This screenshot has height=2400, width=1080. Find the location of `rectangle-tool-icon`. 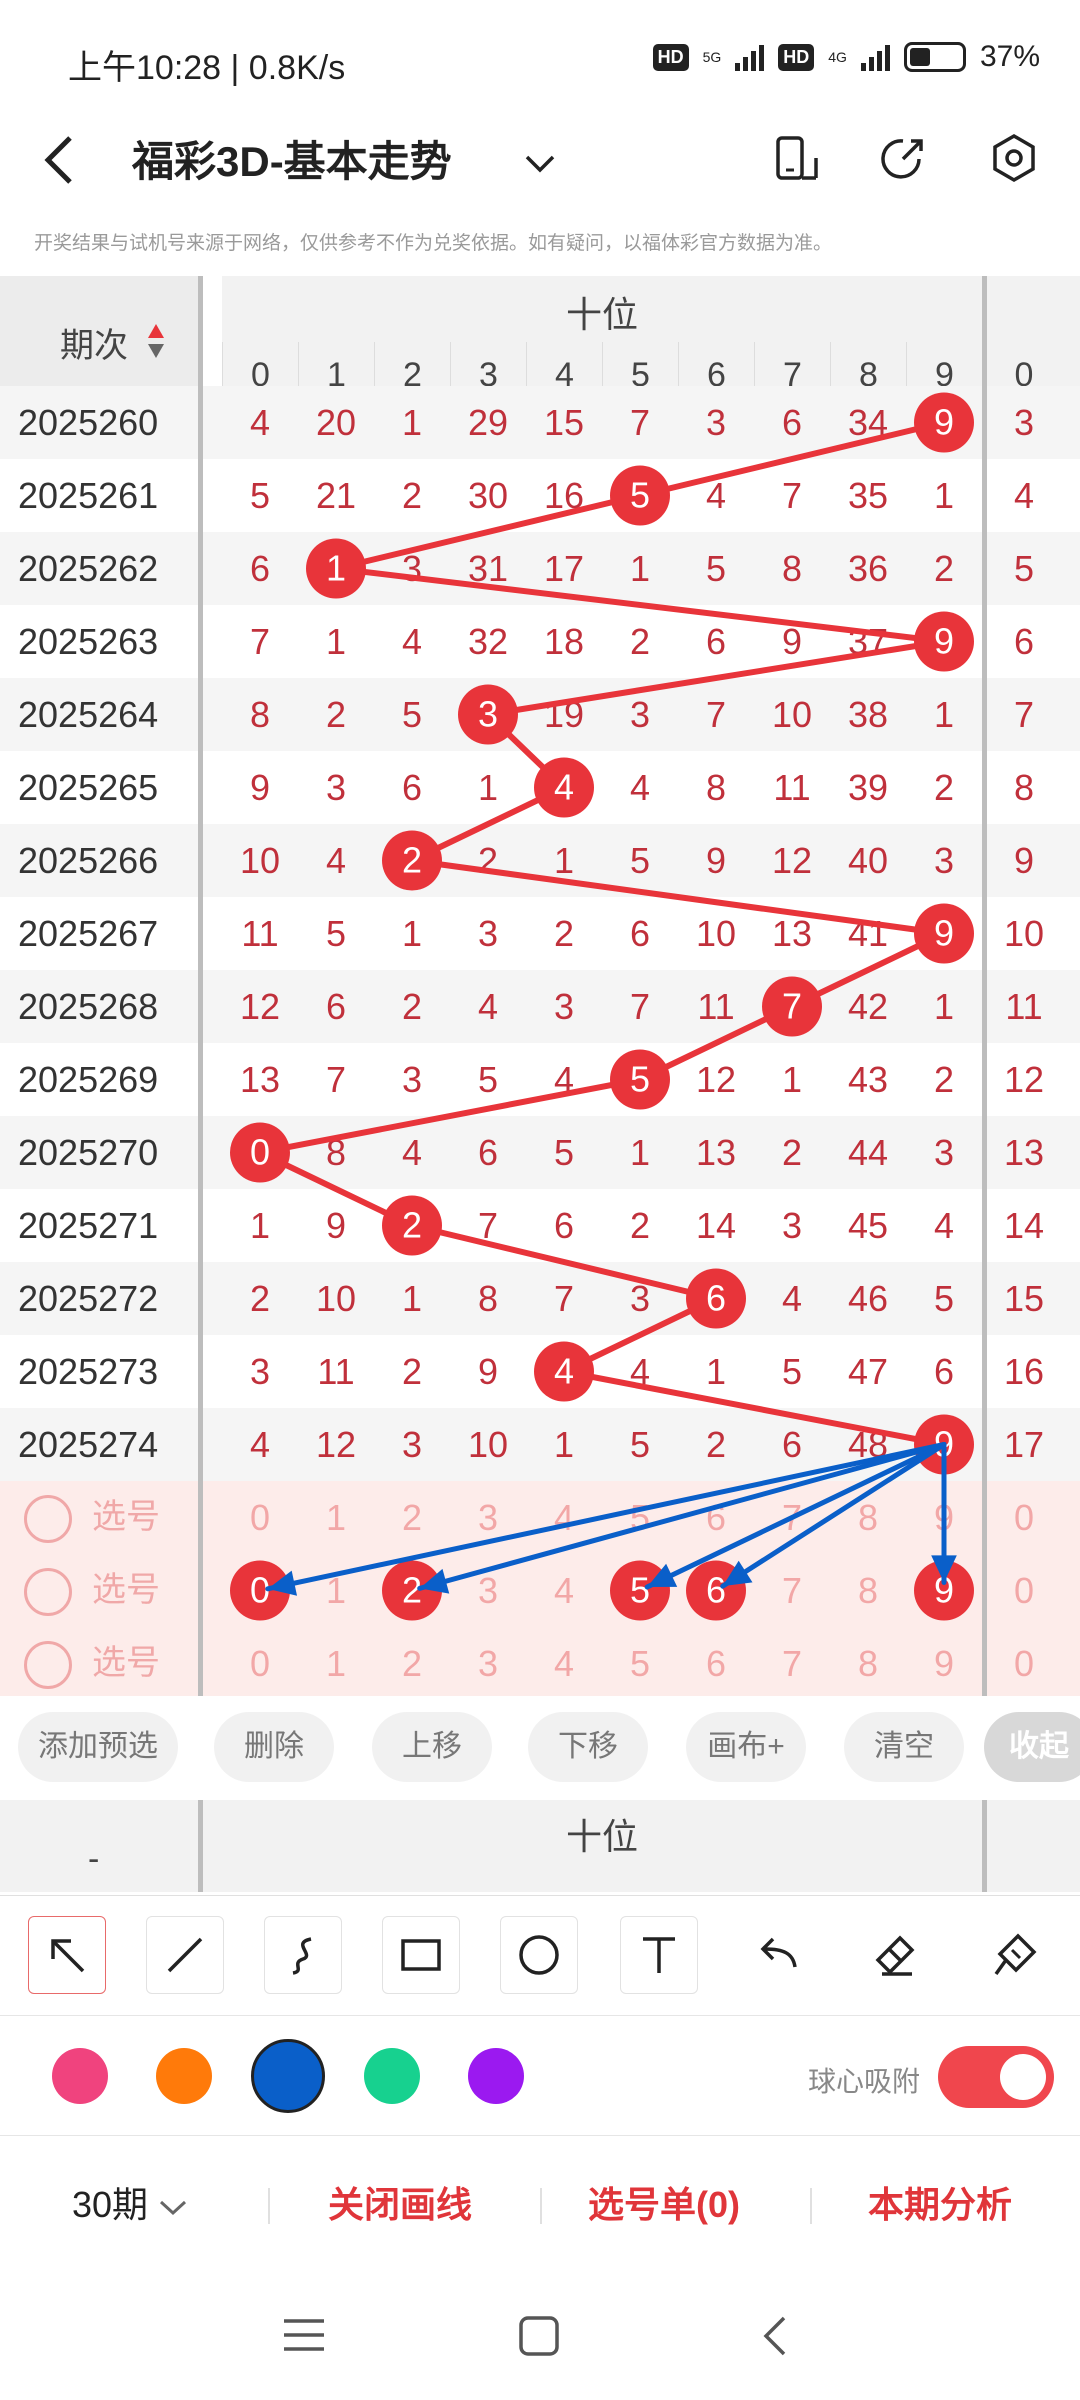

rectangle-tool-icon is located at coordinates (421, 1955).